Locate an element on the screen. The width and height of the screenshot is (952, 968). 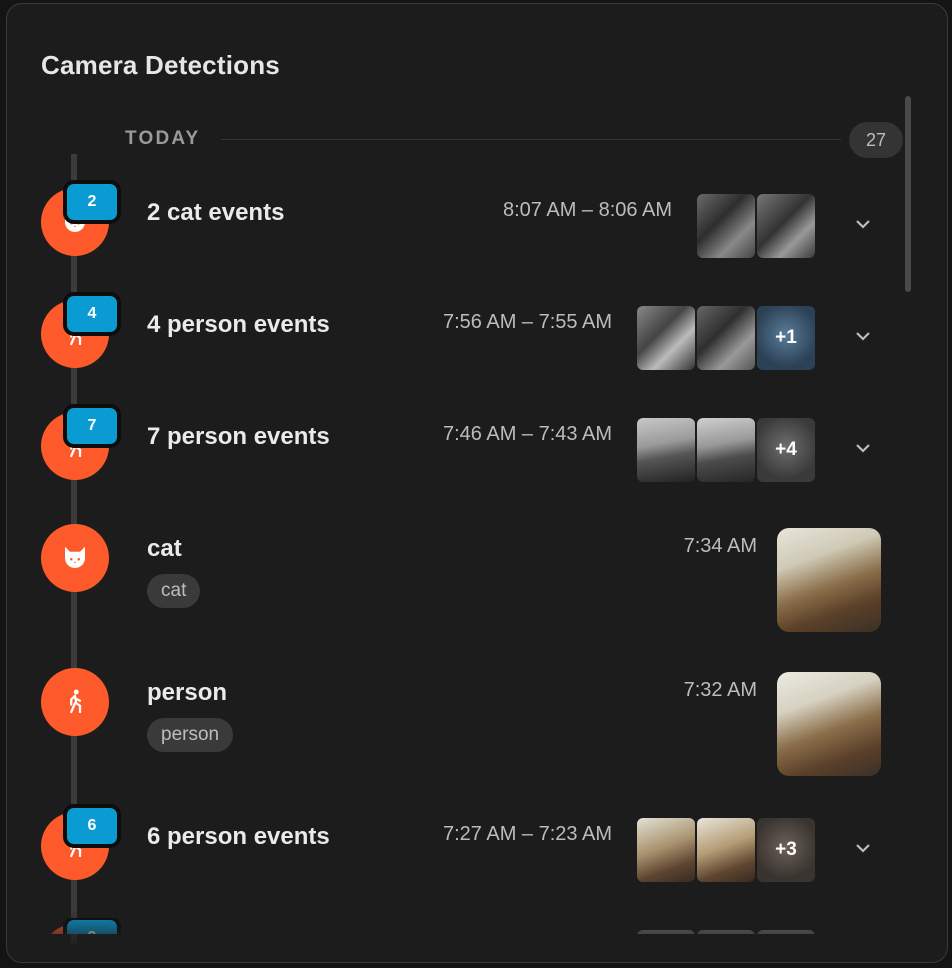
event-title: person is located at coordinates (187, 692).